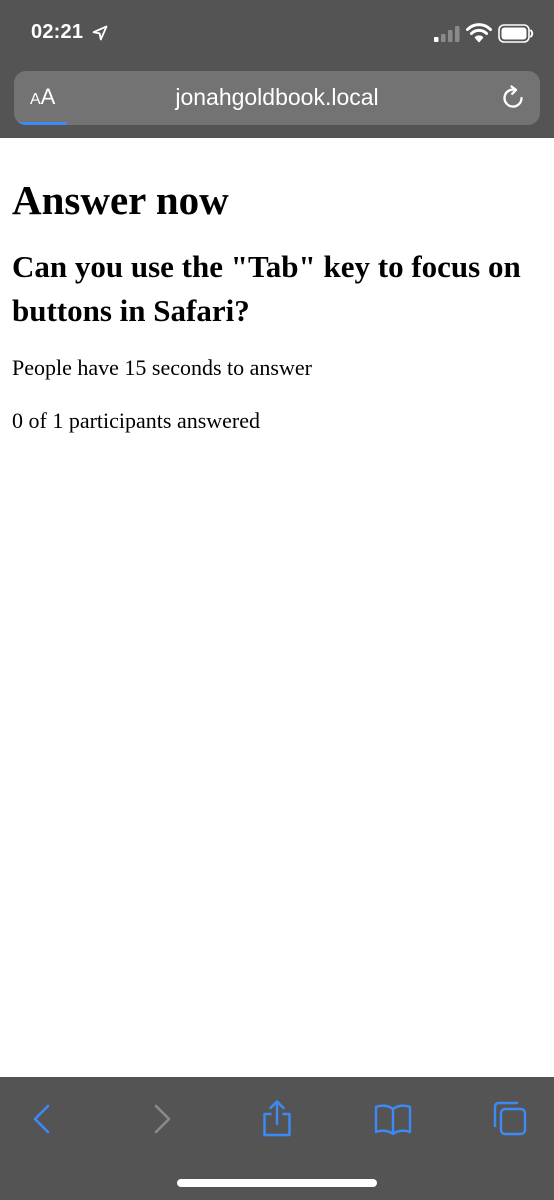  What do you see at coordinates (100, 33) in the screenshot?
I see `location-arrow-icon` at bounding box center [100, 33].